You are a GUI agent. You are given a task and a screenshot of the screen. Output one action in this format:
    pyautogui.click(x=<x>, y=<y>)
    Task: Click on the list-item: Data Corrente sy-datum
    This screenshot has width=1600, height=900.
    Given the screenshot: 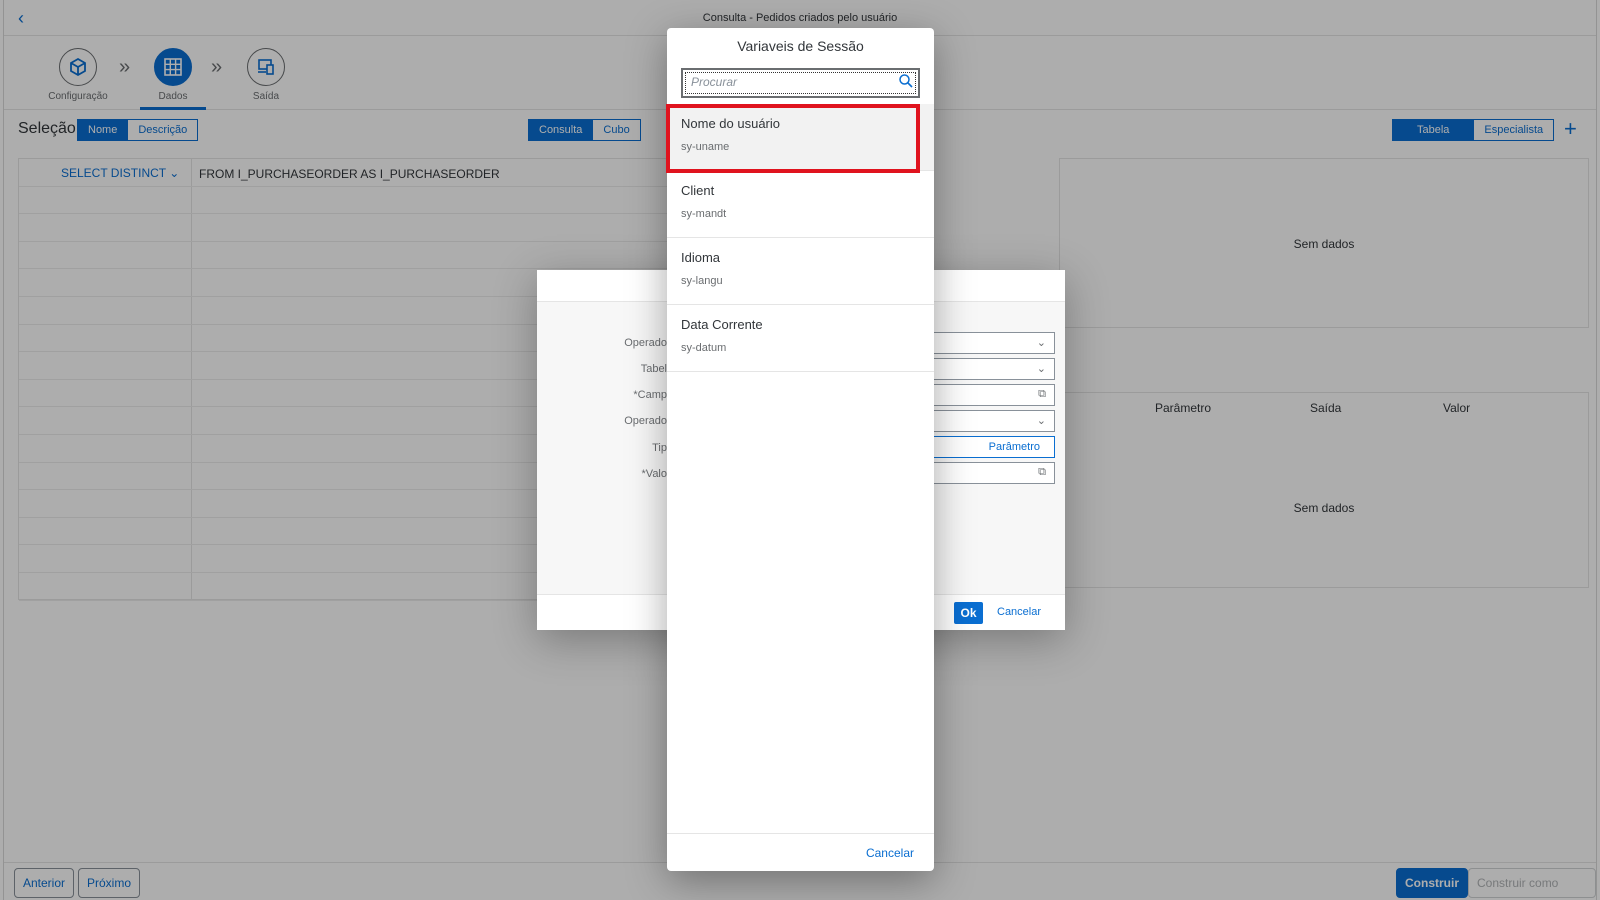 What is the action you would take?
    pyautogui.click(x=800, y=338)
    